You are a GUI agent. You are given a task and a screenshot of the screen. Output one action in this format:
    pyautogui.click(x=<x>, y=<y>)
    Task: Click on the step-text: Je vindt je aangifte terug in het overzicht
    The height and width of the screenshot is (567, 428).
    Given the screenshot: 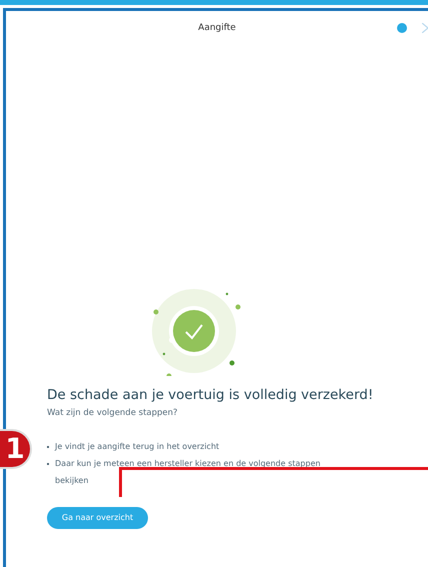 What is the action you would take?
    pyautogui.click(x=137, y=446)
    